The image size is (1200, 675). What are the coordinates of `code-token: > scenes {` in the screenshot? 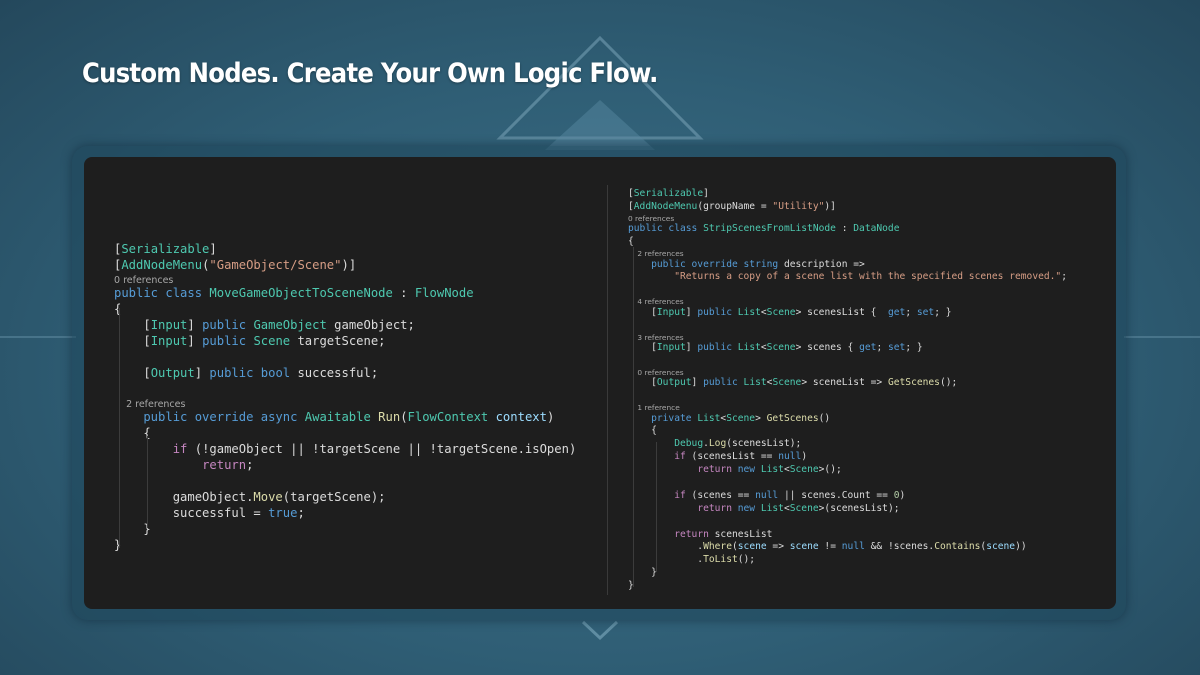 It's located at (827, 348).